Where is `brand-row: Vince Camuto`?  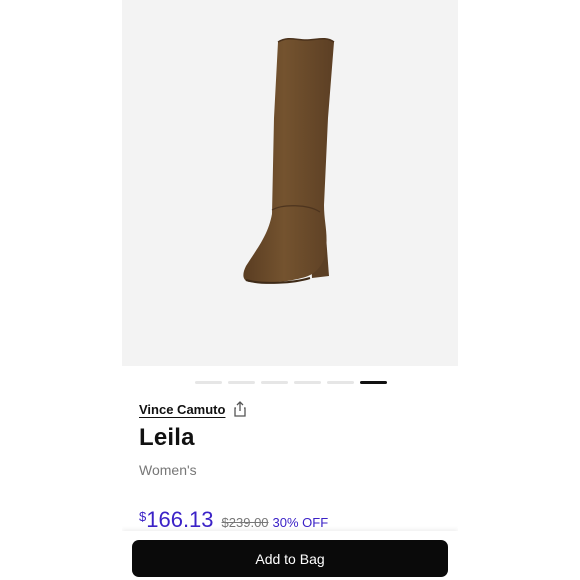
brand-row: Vince Camuto is located at coordinates (193, 409).